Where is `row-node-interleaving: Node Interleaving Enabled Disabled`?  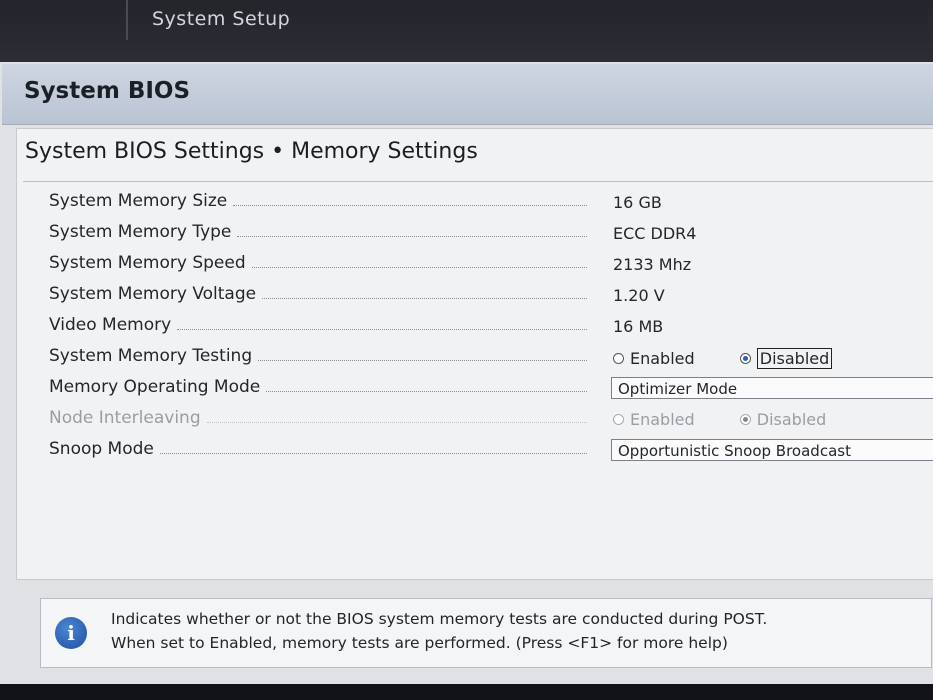 row-node-interleaving: Node Interleaving Enabled Disabled is located at coordinates (475, 420).